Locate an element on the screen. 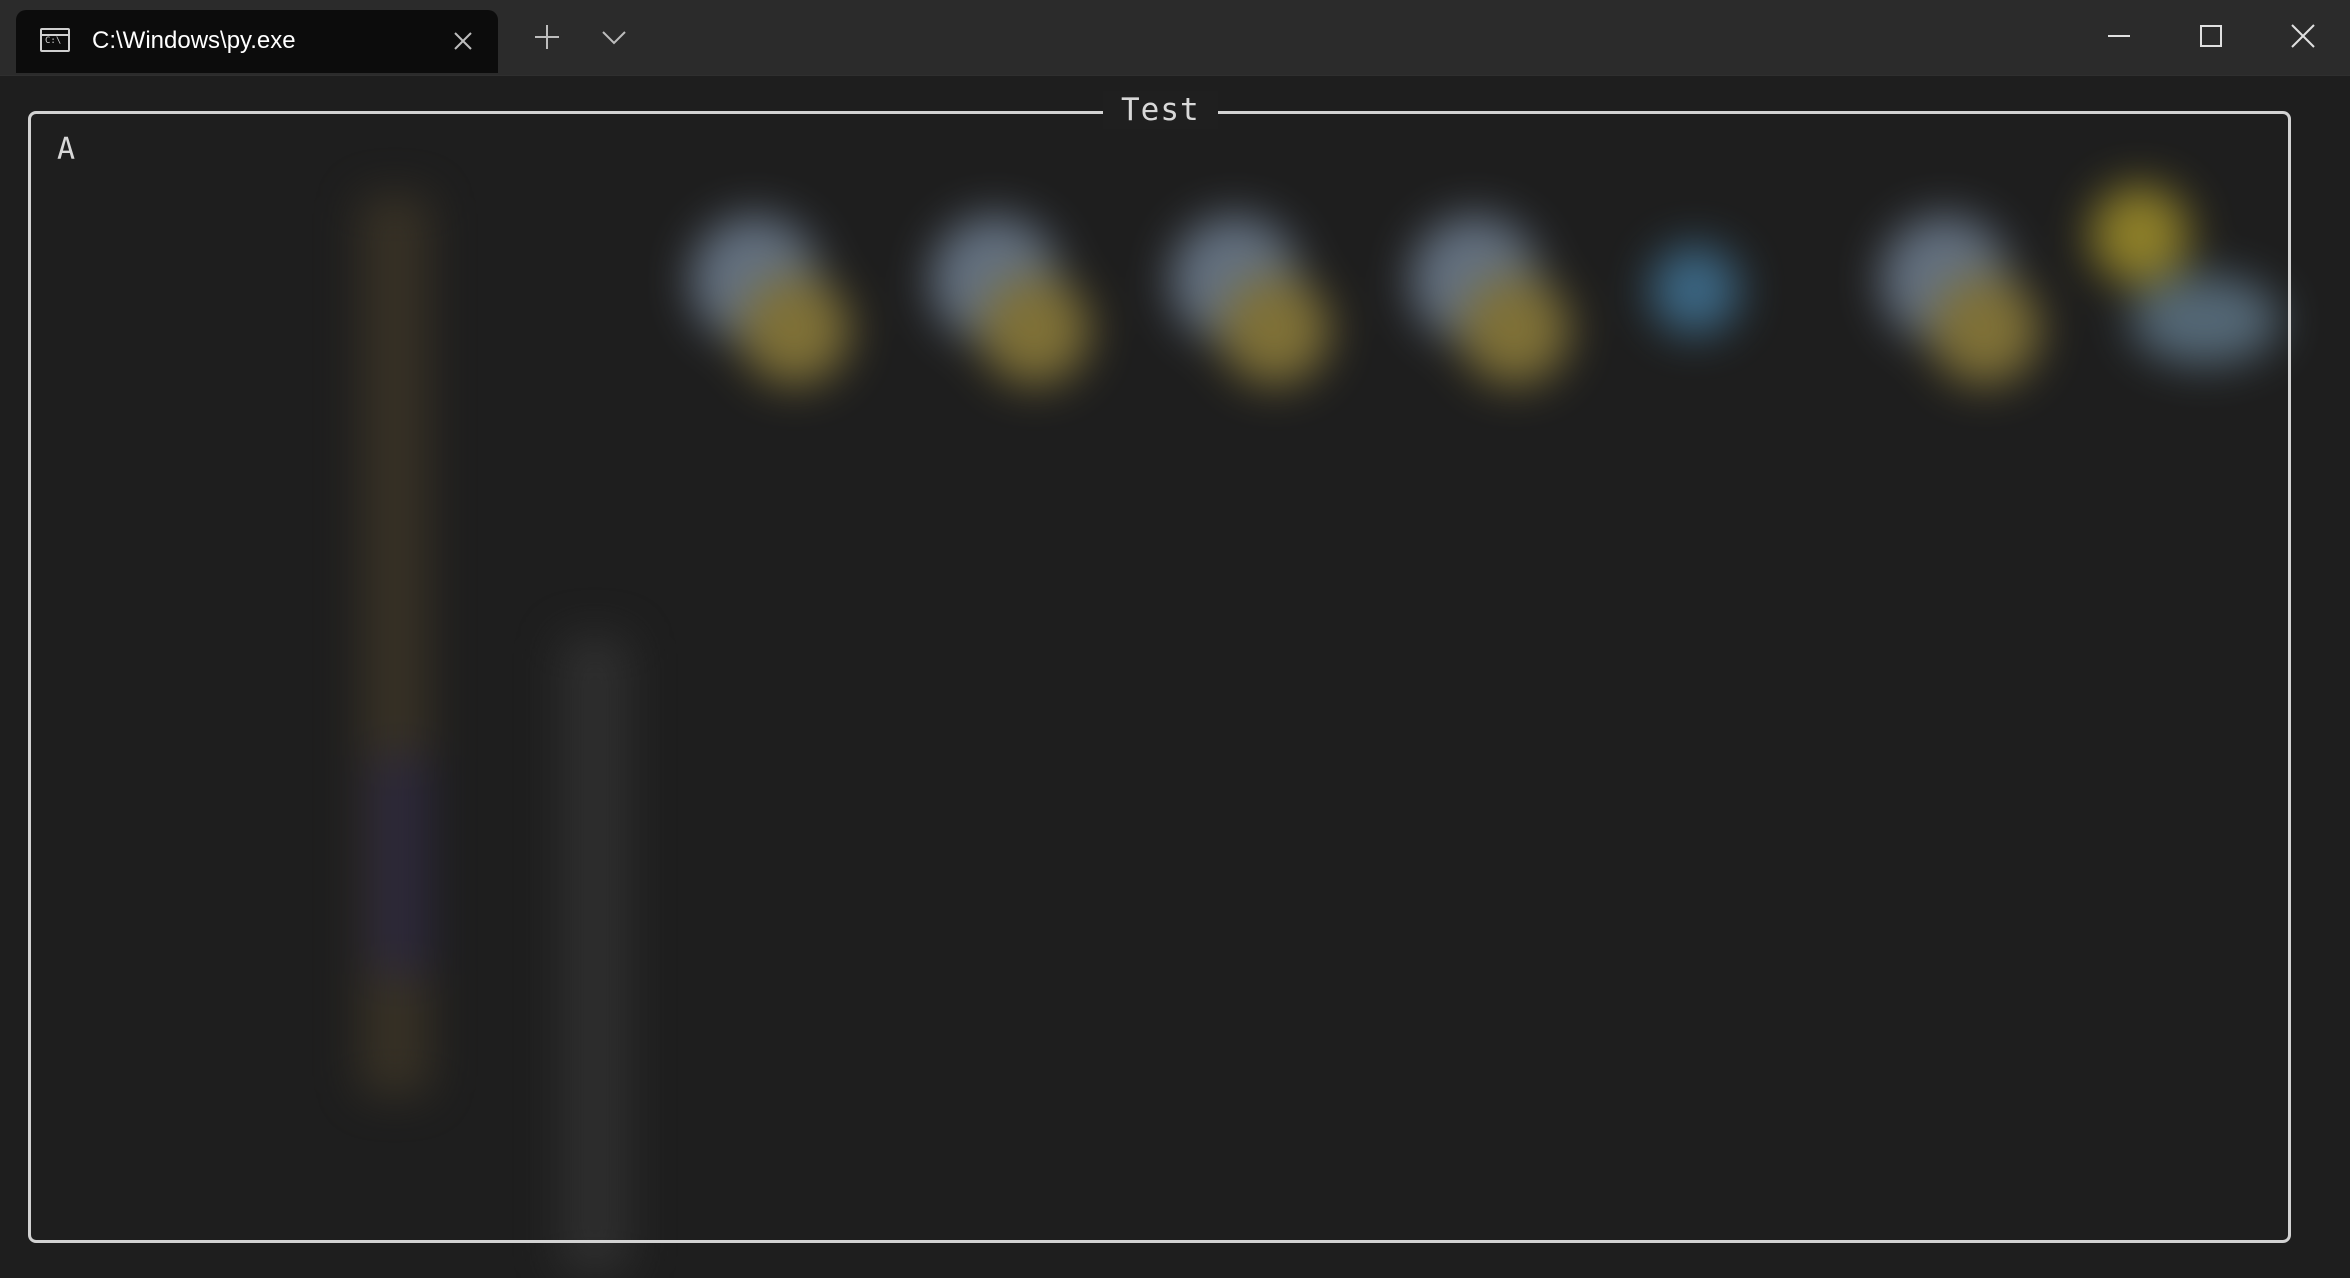 The image size is (2350, 1278). title-bar: C:\ C:\Windows\py.exe is located at coordinates (1175, 38).